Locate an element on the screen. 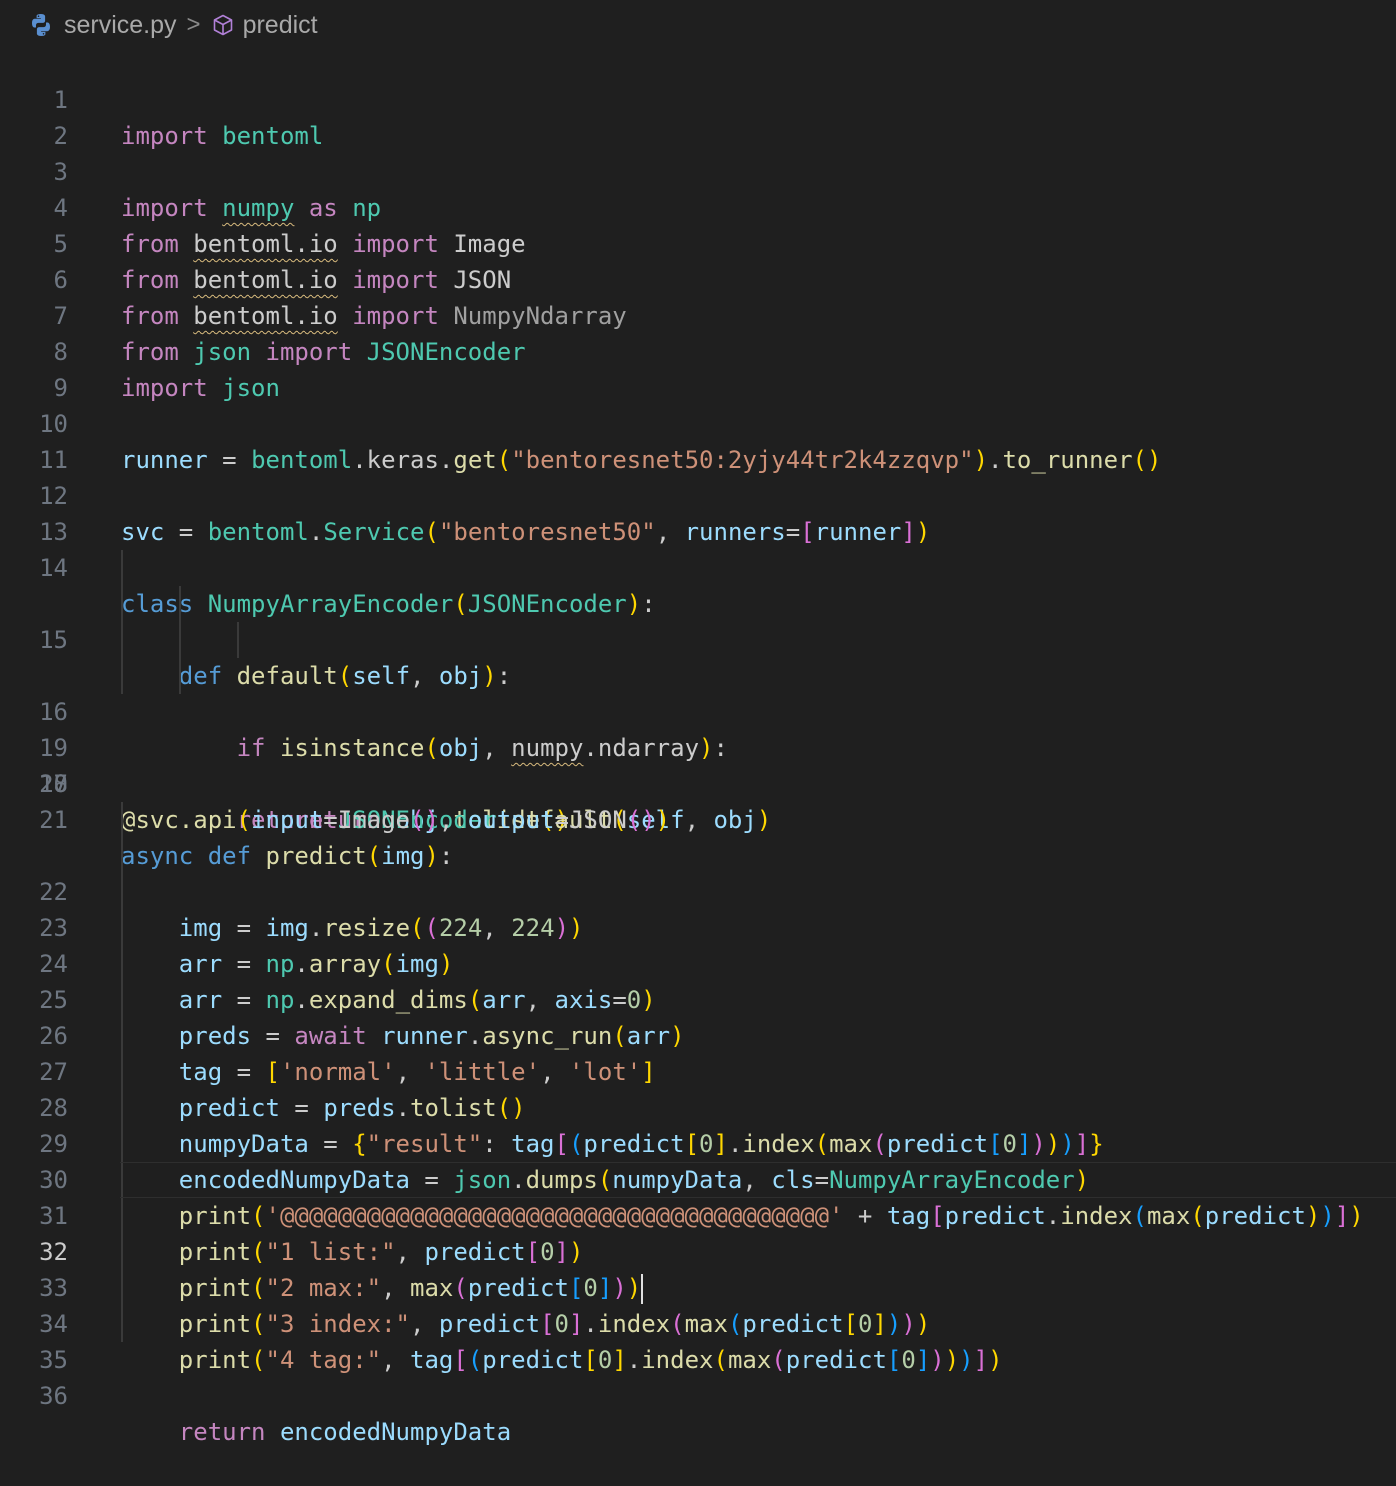 The height and width of the screenshot is (1486, 1396). breadcrumb: service.py > predict is located at coordinates (698, 25).